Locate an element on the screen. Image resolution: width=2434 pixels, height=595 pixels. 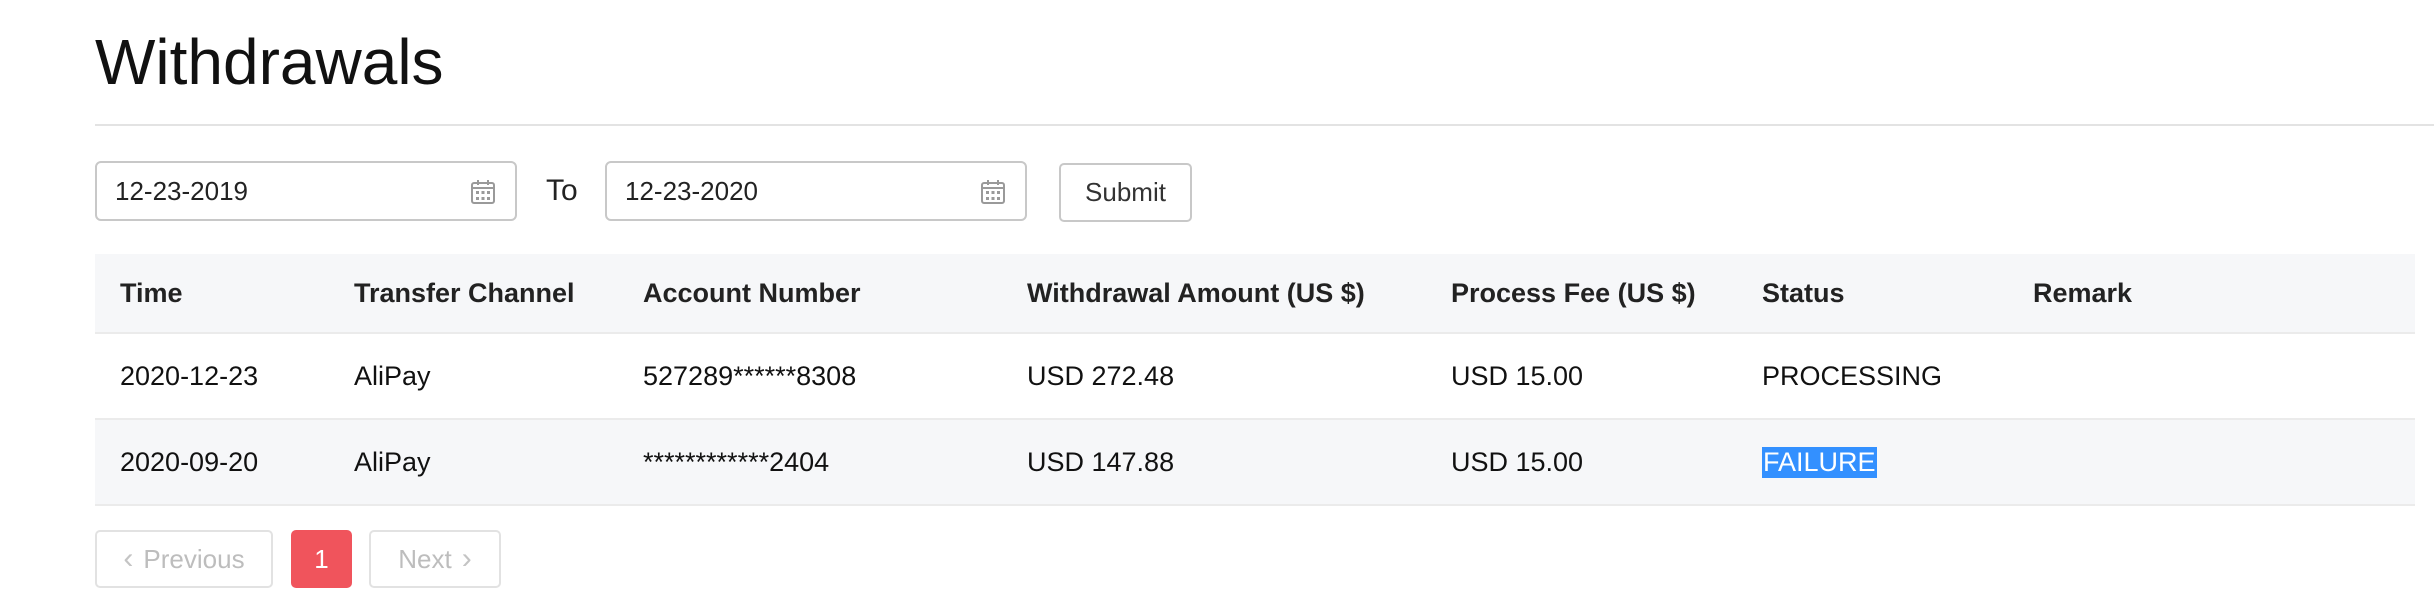
chevron-right-icon: › is located at coordinates (466, 558).